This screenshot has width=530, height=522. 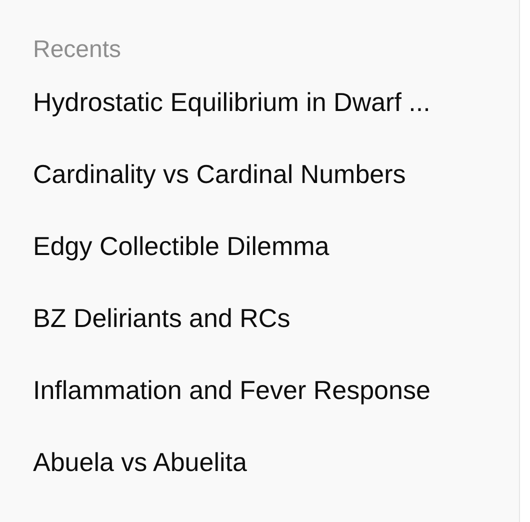 What do you see at coordinates (231, 390) in the screenshot?
I see `conversation-link: Inflammation and Fever Response` at bounding box center [231, 390].